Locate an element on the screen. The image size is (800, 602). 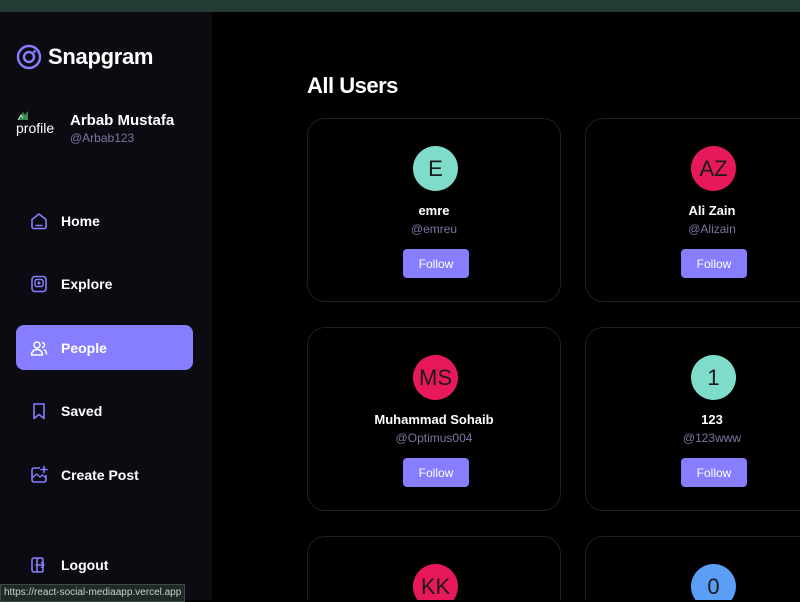
home-icon is located at coordinates (39, 221).